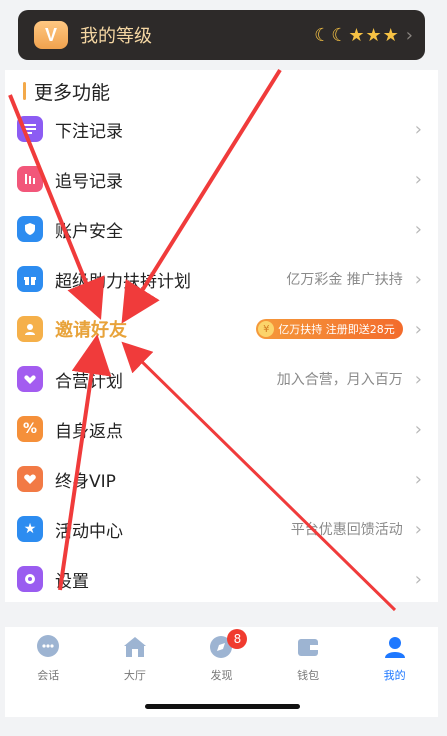 The width and height of the screenshot is (447, 736). Describe the element at coordinates (91, 330) in the screenshot. I see `menu-item-label: 邀请好友` at that location.